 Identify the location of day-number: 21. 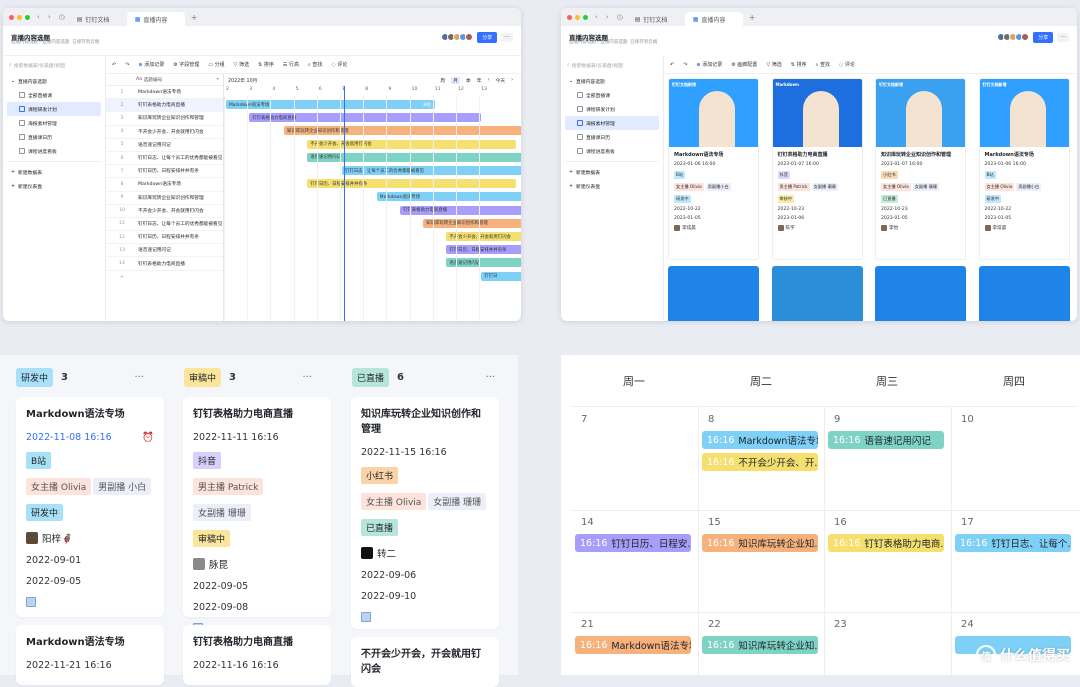
(587, 624).